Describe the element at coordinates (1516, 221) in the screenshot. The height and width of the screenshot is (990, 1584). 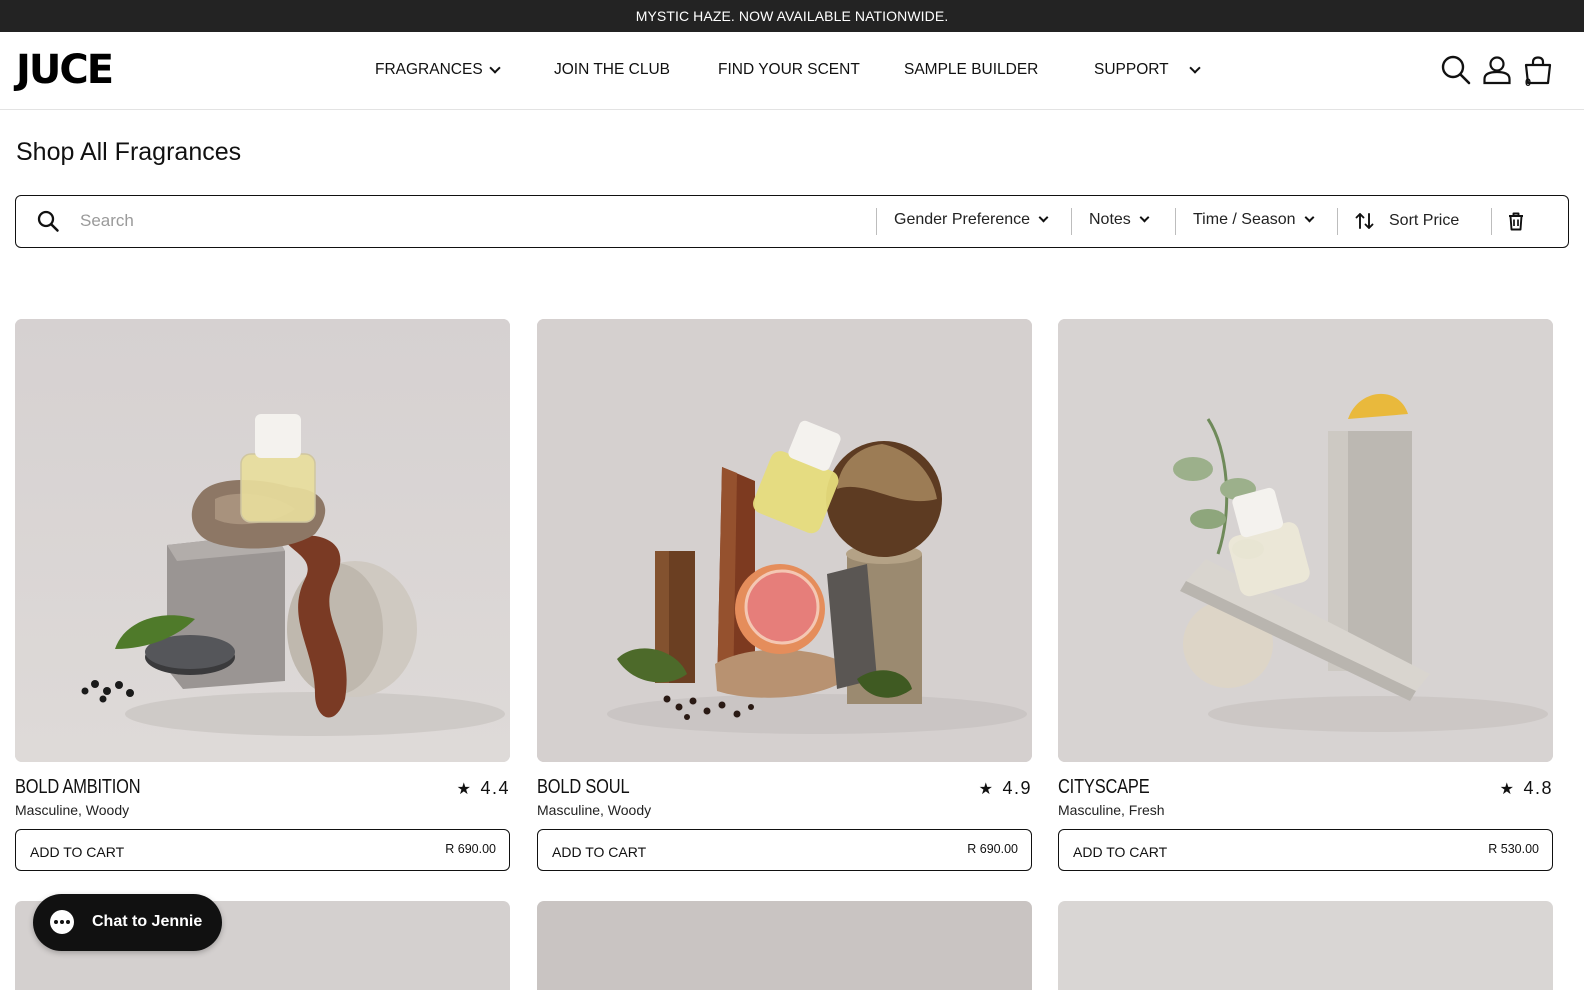
I see `trash-icon` at that location.